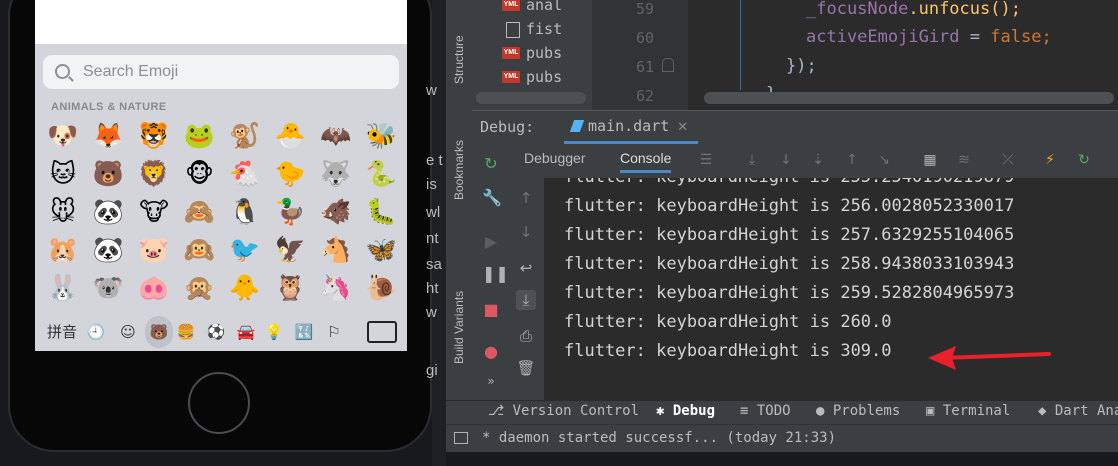  What do you see at coordinates (304, 332) in the screenshot?
I see `emoji-category-key: 🔣` at bounding box center [304, 332].